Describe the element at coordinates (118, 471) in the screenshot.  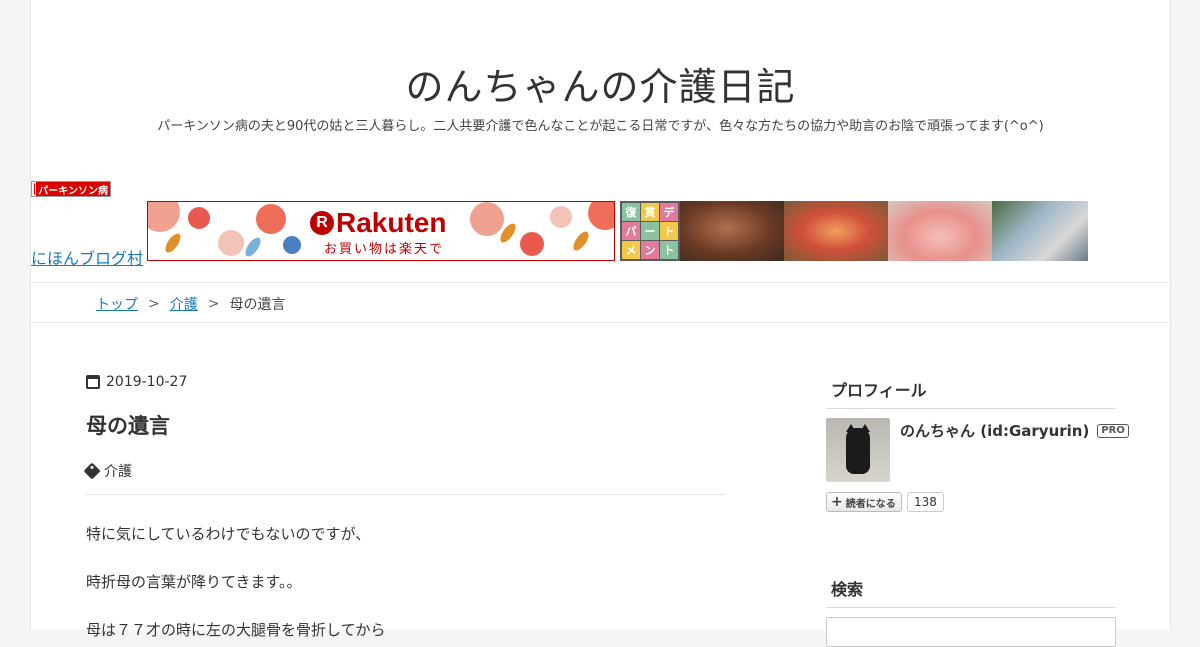
I see `post-category-label: 介護` at that location.